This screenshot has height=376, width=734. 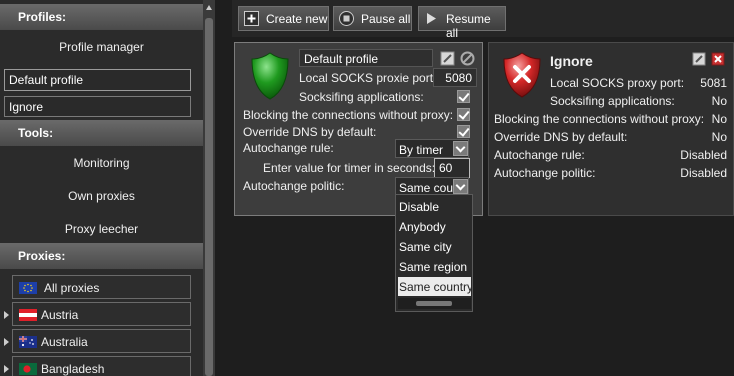 I want to click on proxy-label: All proxies, so click(x=72, y=288).